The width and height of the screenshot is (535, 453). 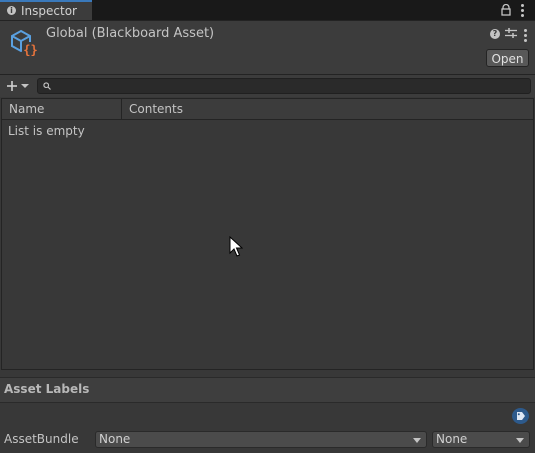 I want to click on search-icon, so click(x=47, y=86).